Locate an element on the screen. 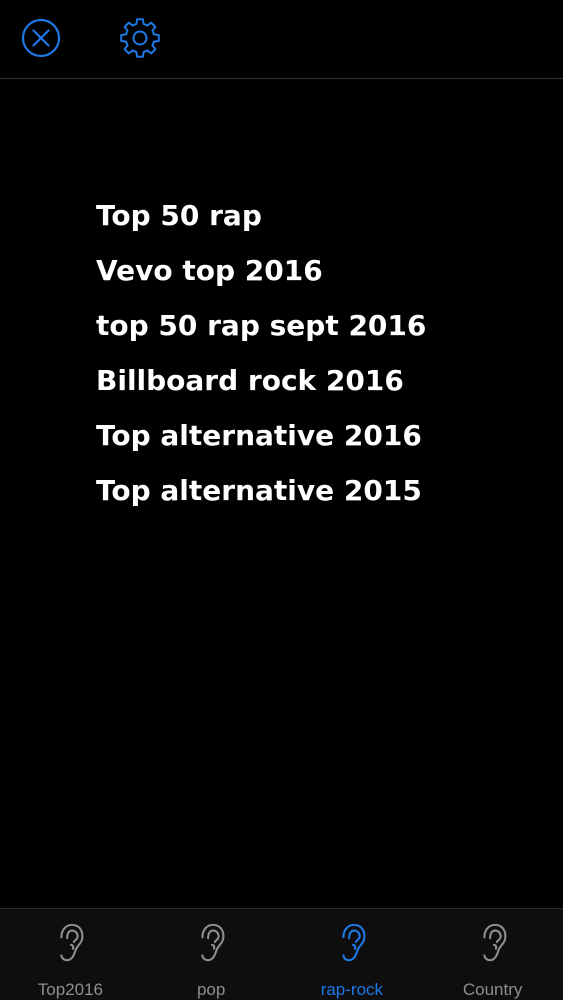  tab-bar: Top2016 pop rap-rock Country is located at coordinates (281, 954).